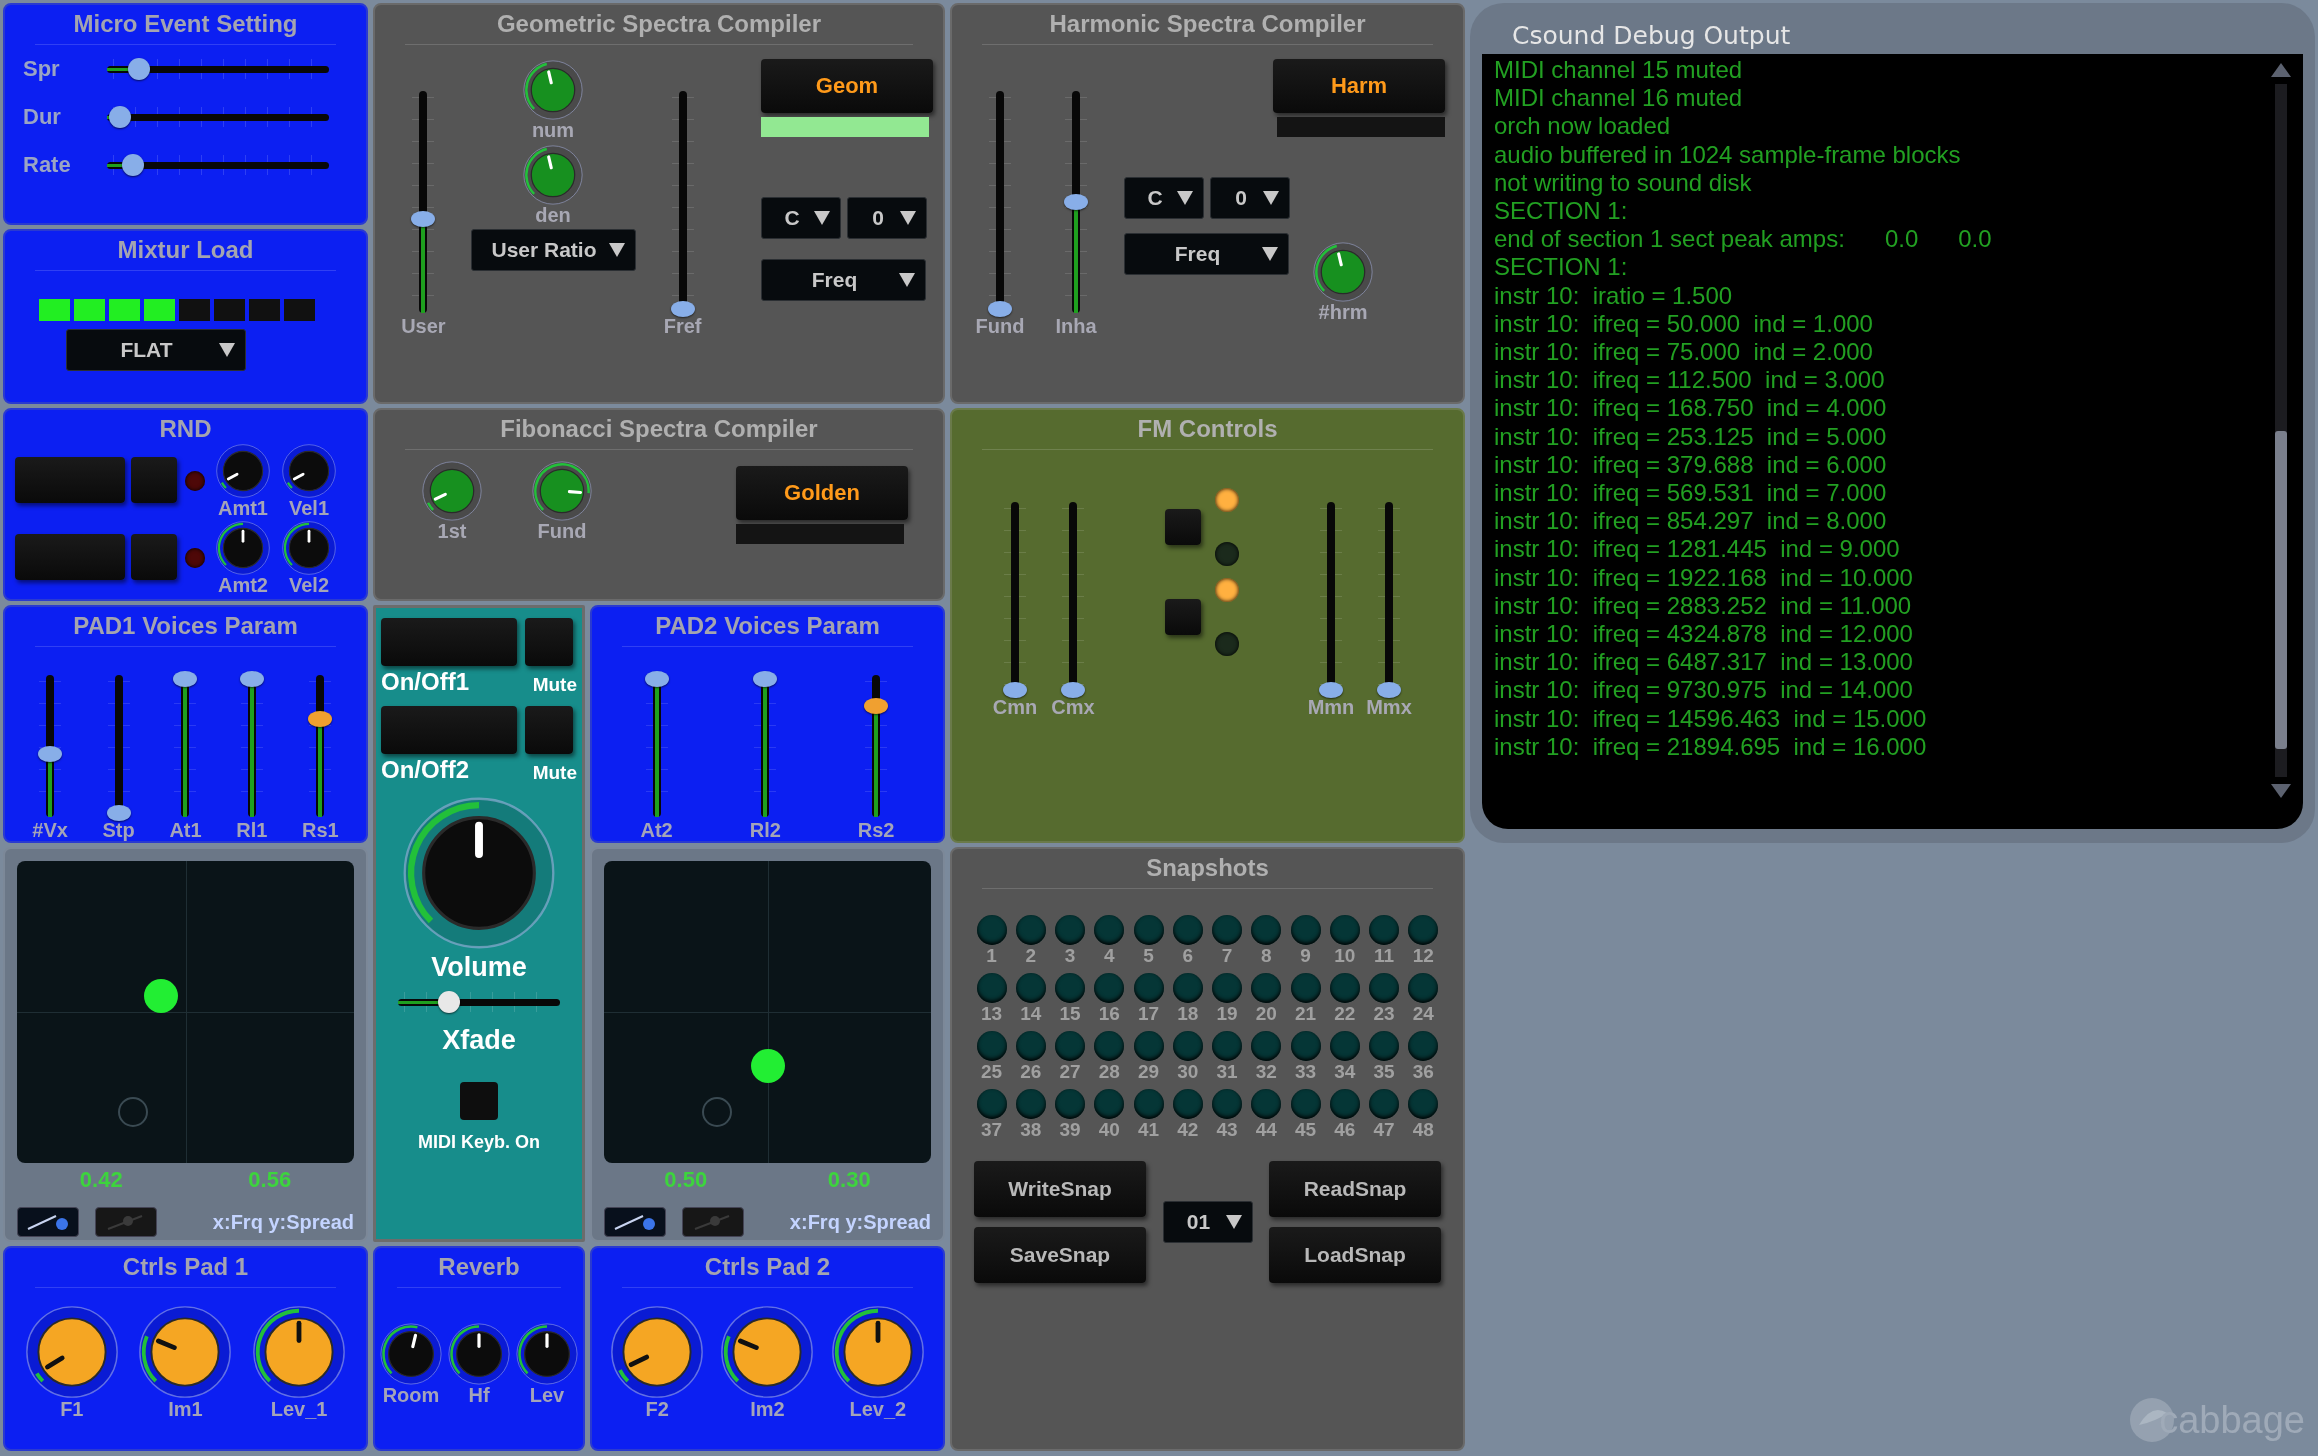 Image resolution: width=2318 pixels, height=1456 pixels. I want to click on scroll-up-icon, so click(2281, 70).